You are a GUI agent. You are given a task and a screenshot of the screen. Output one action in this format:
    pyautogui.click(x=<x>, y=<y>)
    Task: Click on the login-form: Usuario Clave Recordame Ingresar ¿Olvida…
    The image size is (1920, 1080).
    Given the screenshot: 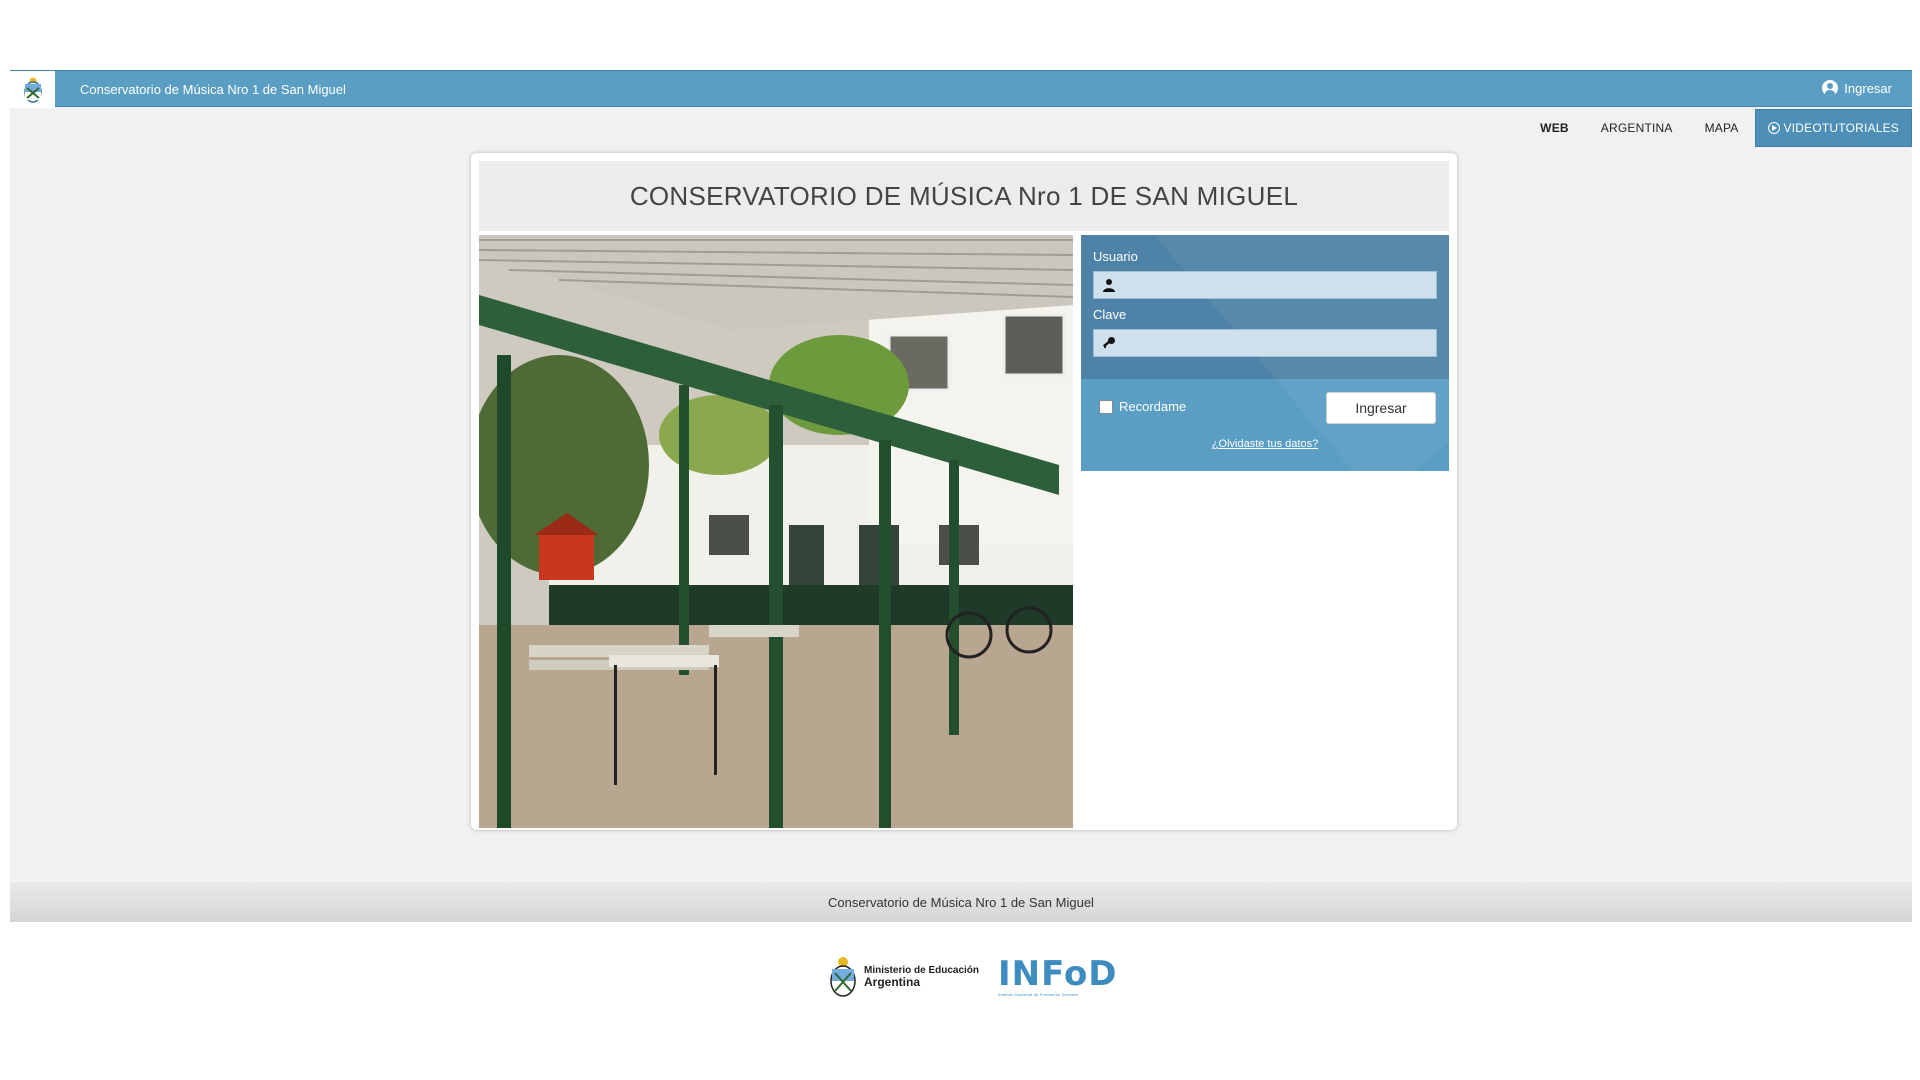 What is the action you would take?
    pyautogui.click(x=1265, y=353)
    